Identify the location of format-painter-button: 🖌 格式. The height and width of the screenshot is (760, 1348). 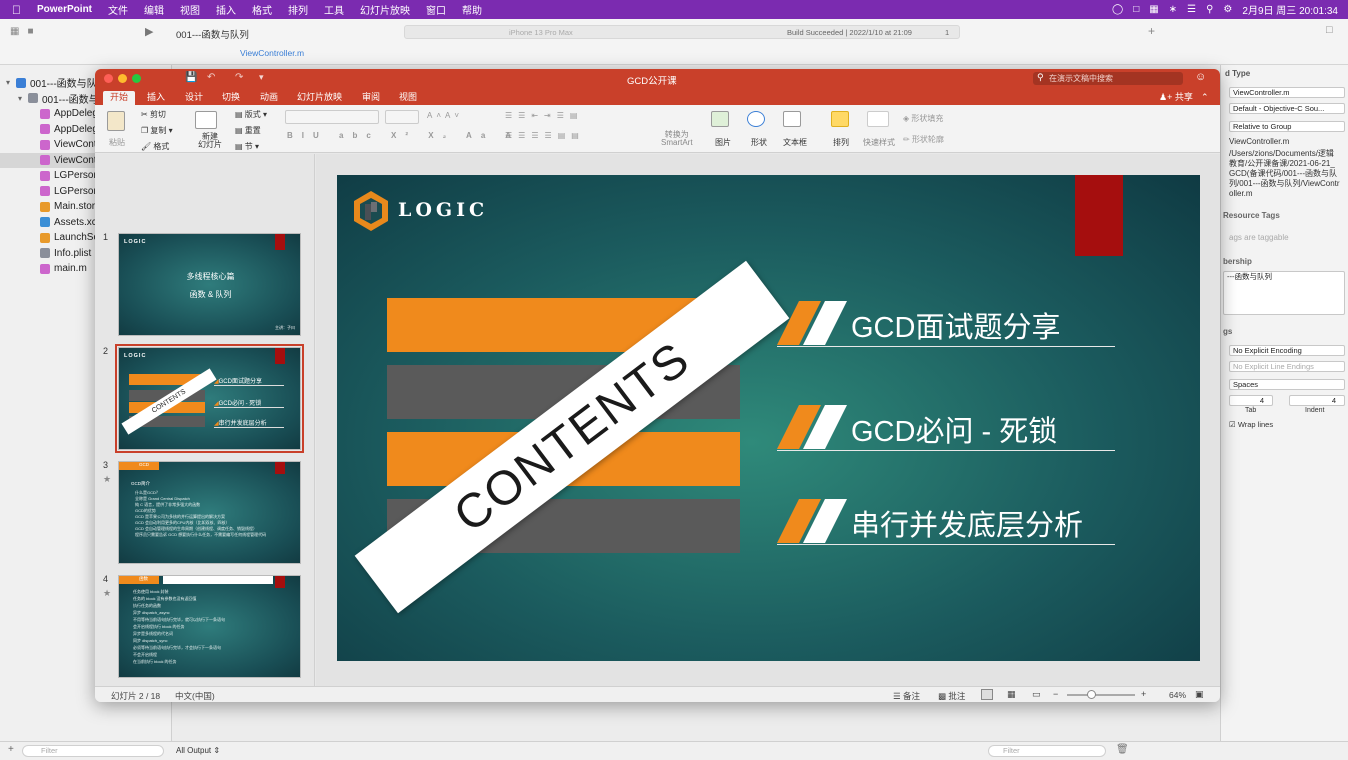
(155, 146).